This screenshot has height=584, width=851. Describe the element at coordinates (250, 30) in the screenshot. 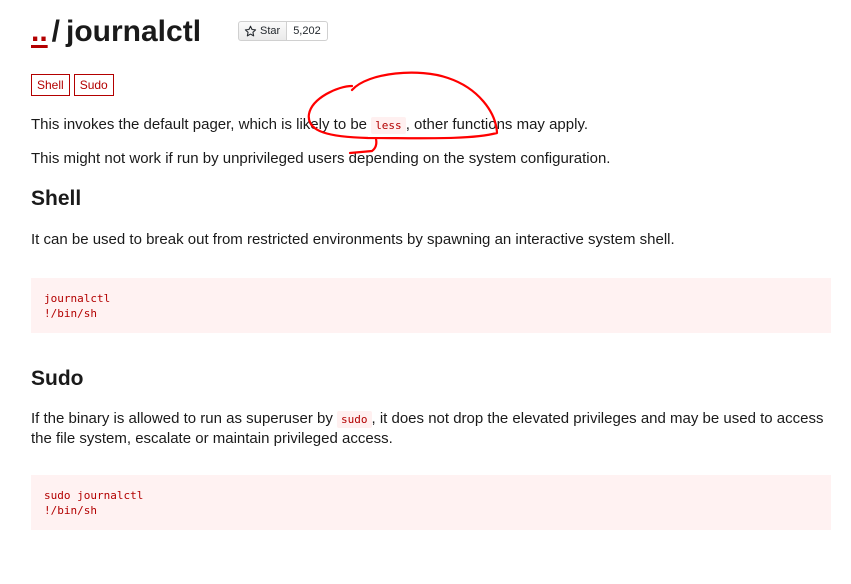

I see `star-outline-icon` at that location.